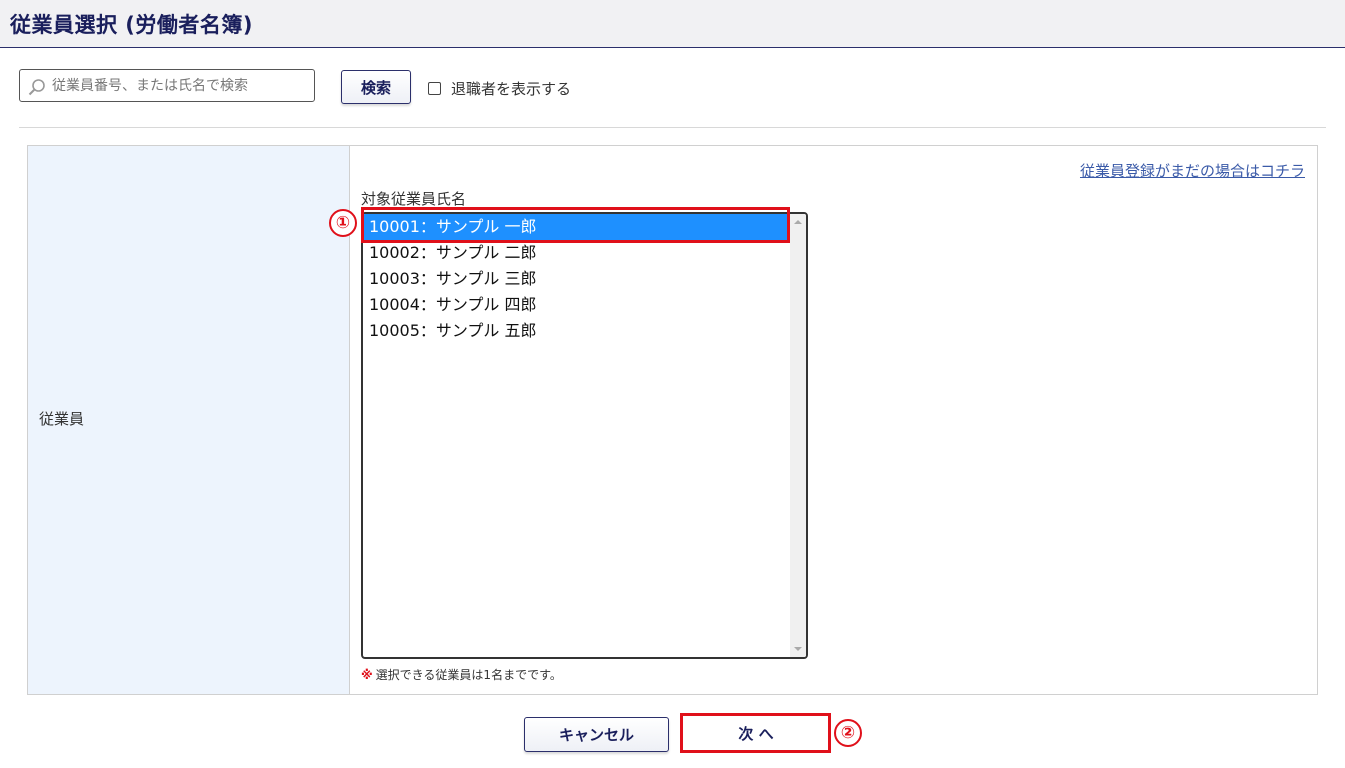  Describe the element at coordinates (343, 223) in the screenshot. I see `annotation-step-1: ①` at that location.